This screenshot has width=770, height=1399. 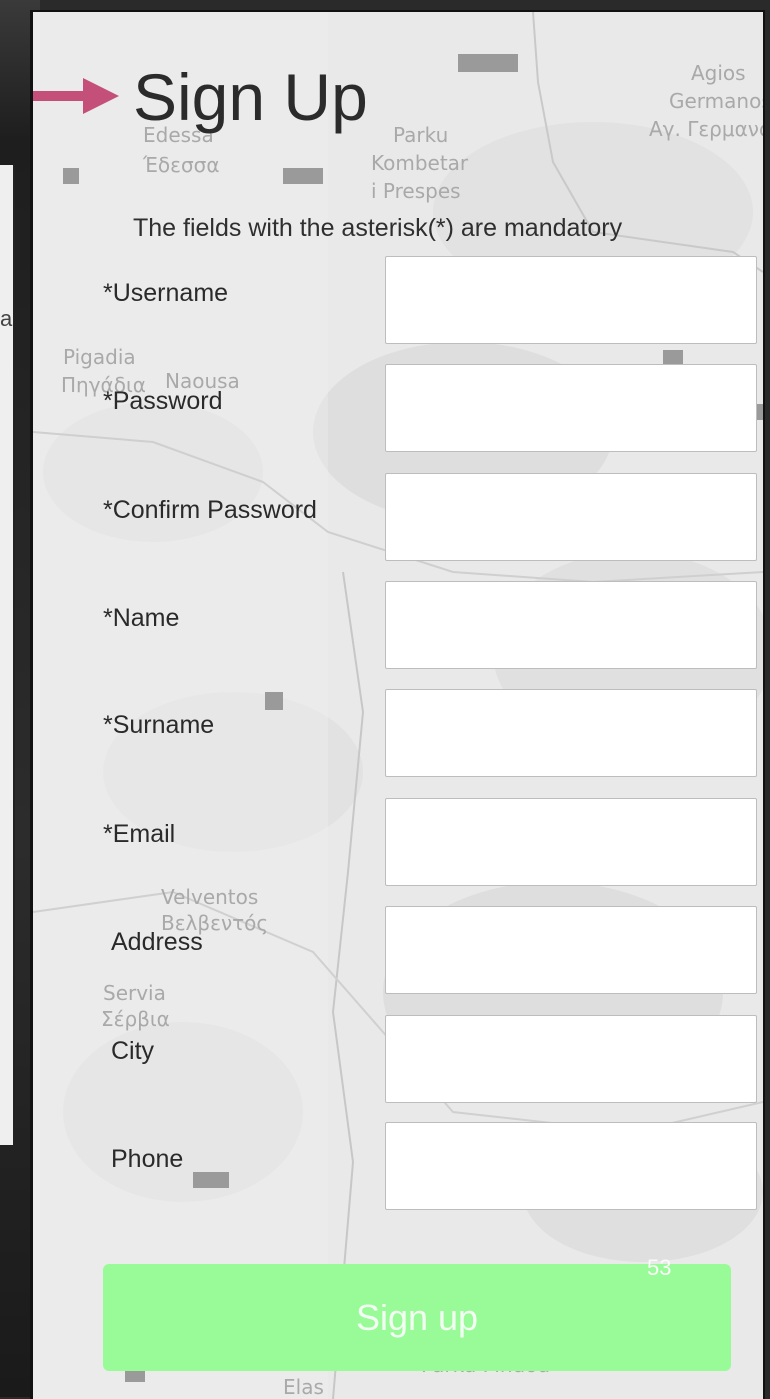 I want to click on page-title: Sign Up, so click(x=250, y=97).